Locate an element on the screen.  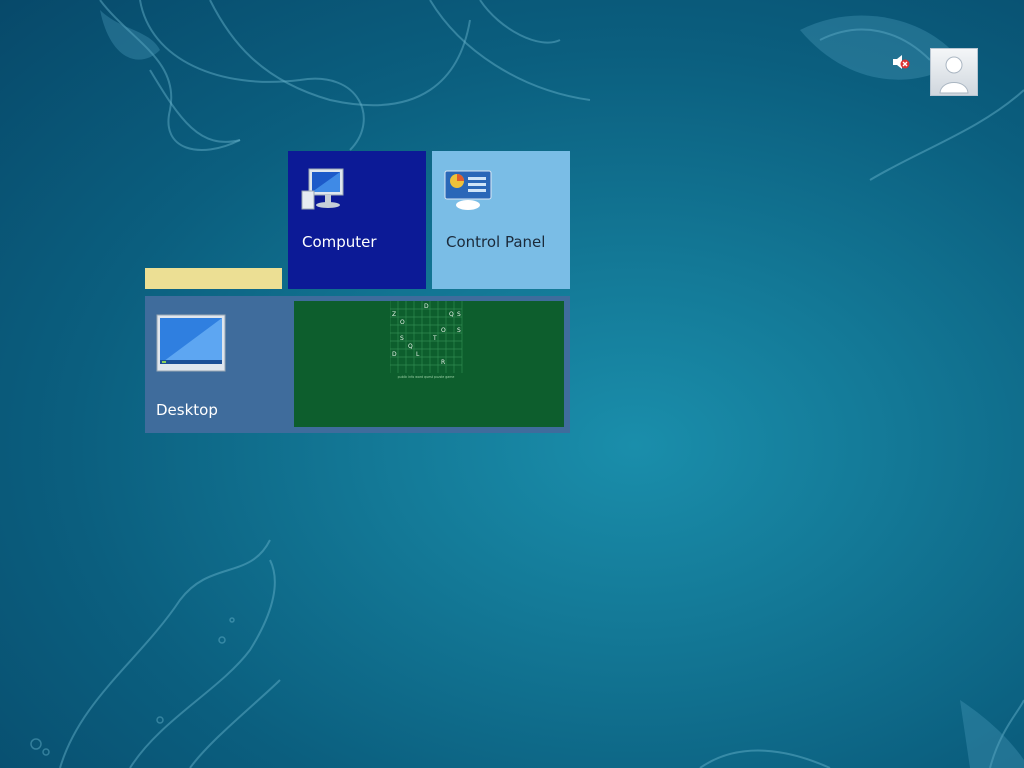
user-account-area is located at coordinates (923, 73).